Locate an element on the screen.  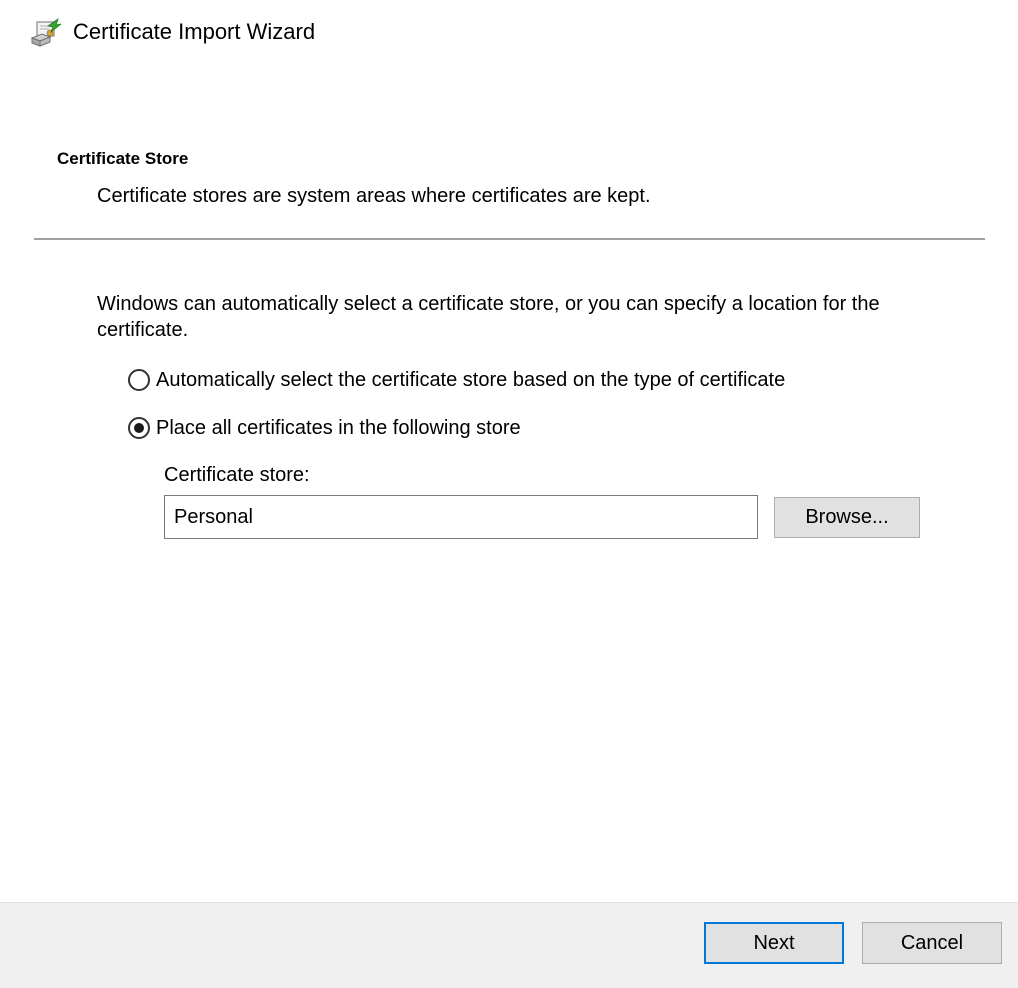
certificate-store-field is located at coordinates (461, 517).